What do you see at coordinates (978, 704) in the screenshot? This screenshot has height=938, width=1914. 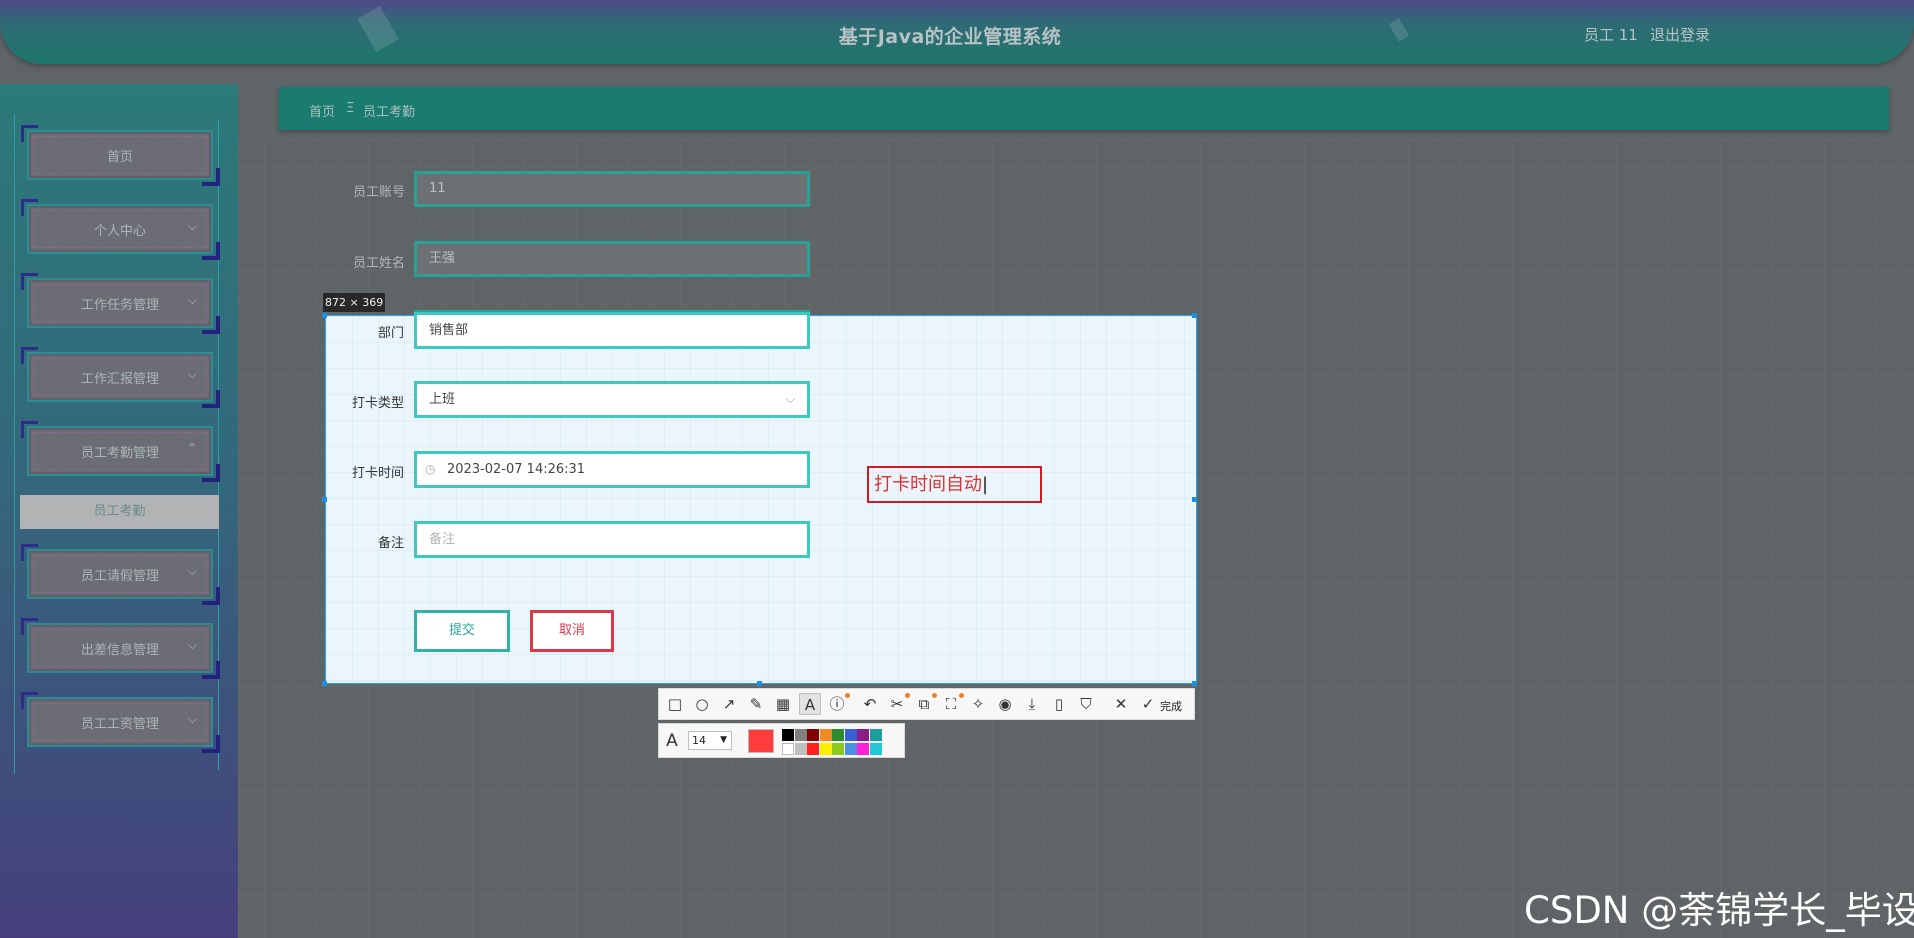 I see `pin-icon: ✧` at bounding box center [978, 704].